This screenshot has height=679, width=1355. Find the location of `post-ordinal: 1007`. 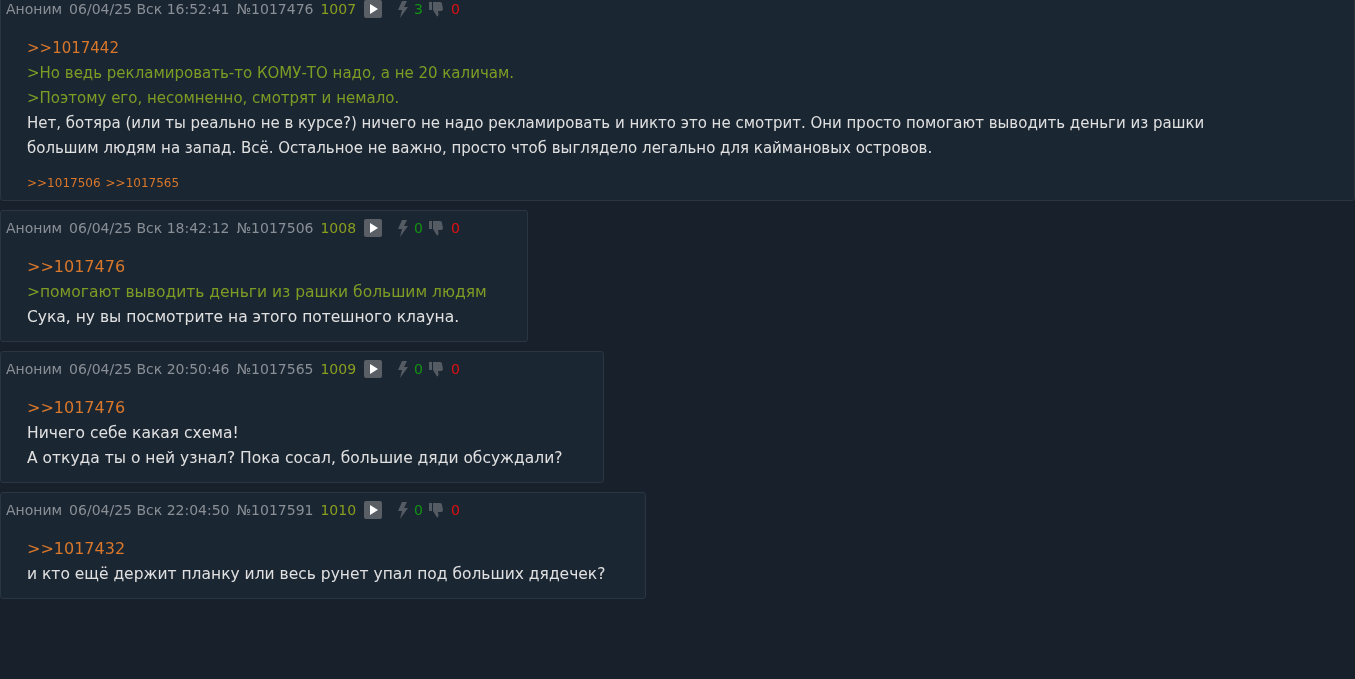

post-ordinal: 1007 is located at coordinates (338, 9).